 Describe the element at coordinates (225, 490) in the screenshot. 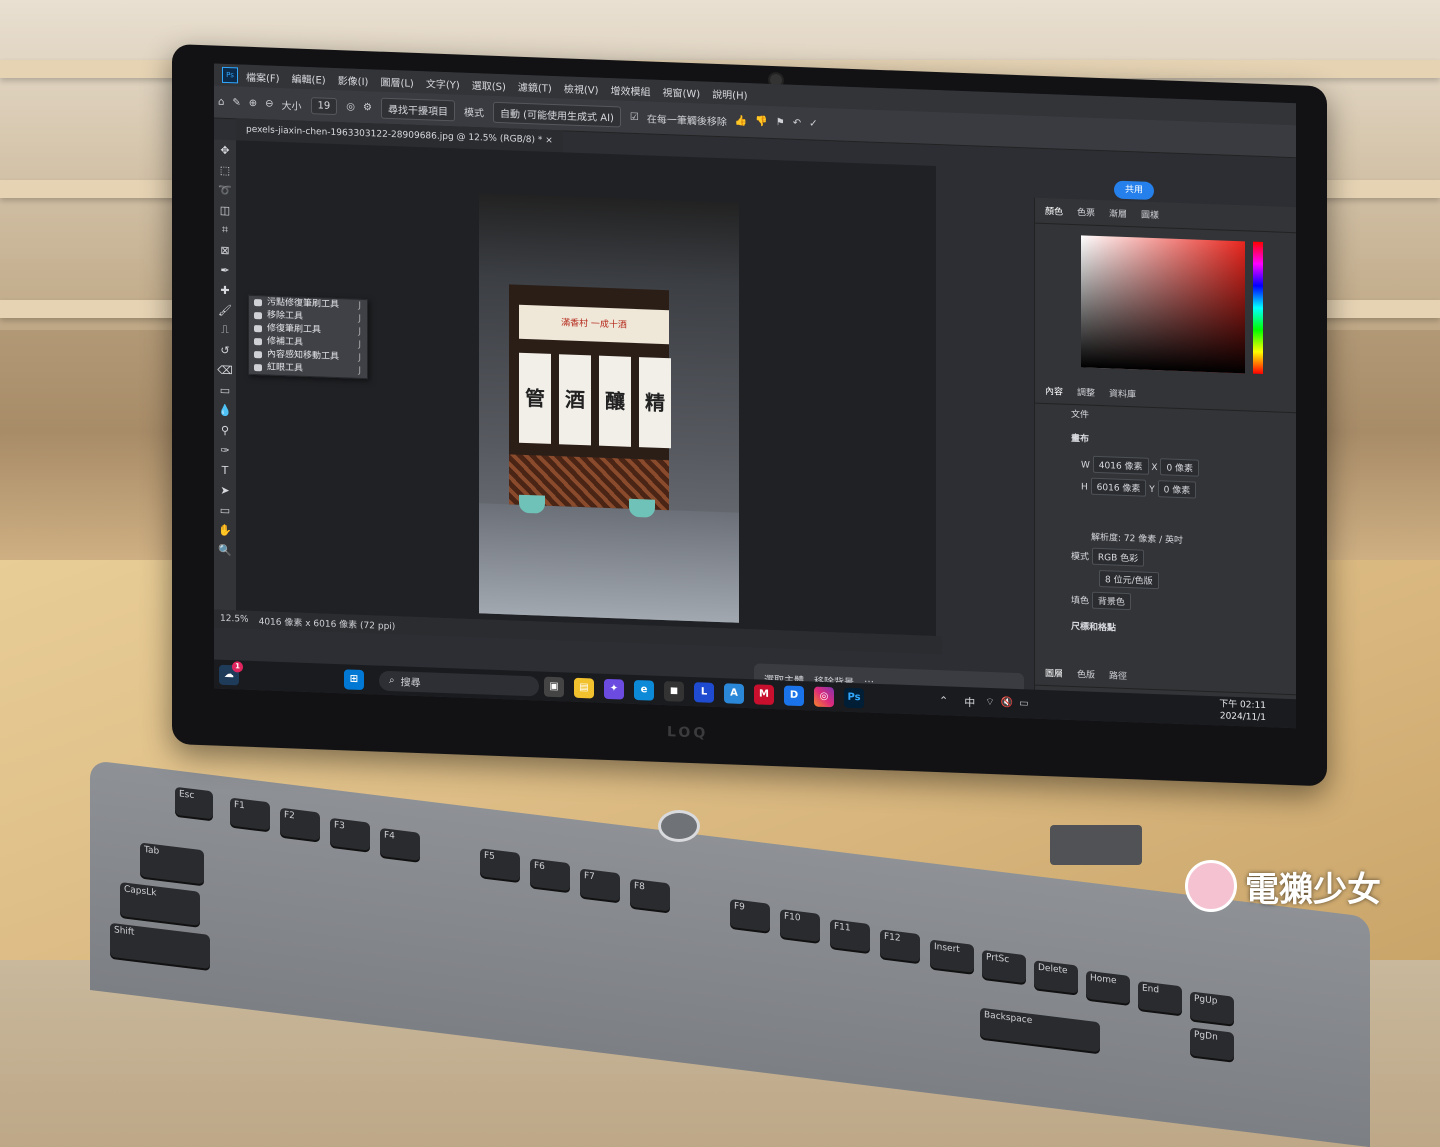

I see `path-select-tool-icon: ➤` at that location.